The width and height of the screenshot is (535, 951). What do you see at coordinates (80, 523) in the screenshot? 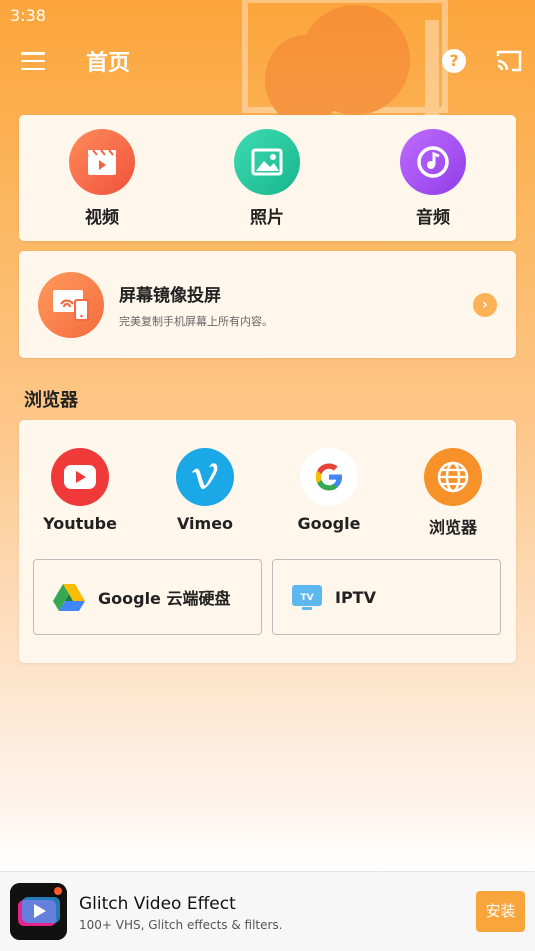
I see `youtube-label: Youtube` at bounding box center [80, 523].